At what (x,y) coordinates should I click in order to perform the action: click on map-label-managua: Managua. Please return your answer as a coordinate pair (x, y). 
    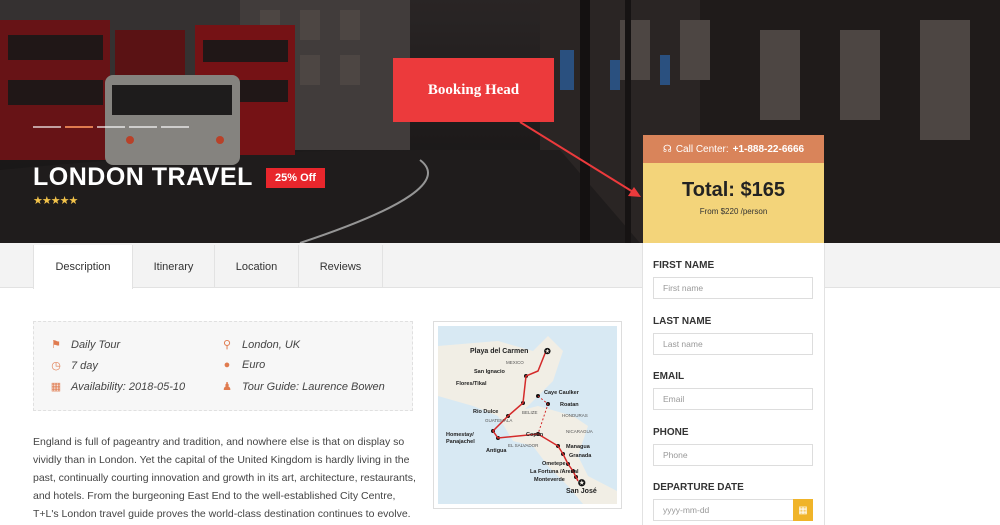
    Looking at the image, I should click on (578, 447).